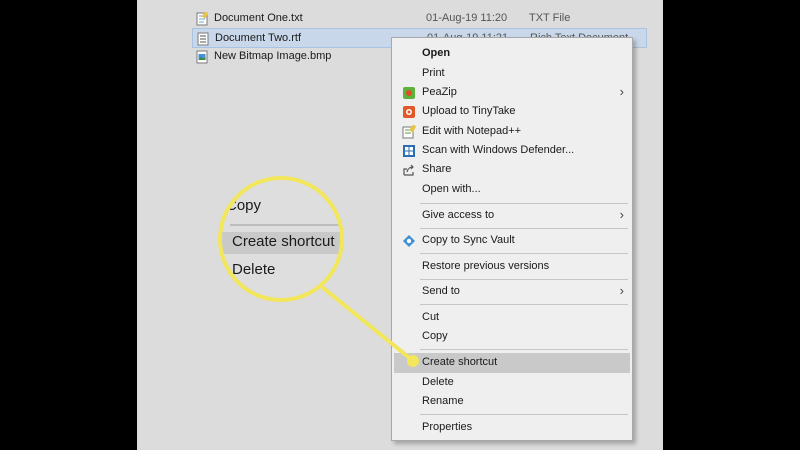  What do you see at coordinates (281, 207) in the screenshot?
I see `zoom-item-copy: Copy` at bounding box center [281, 207].